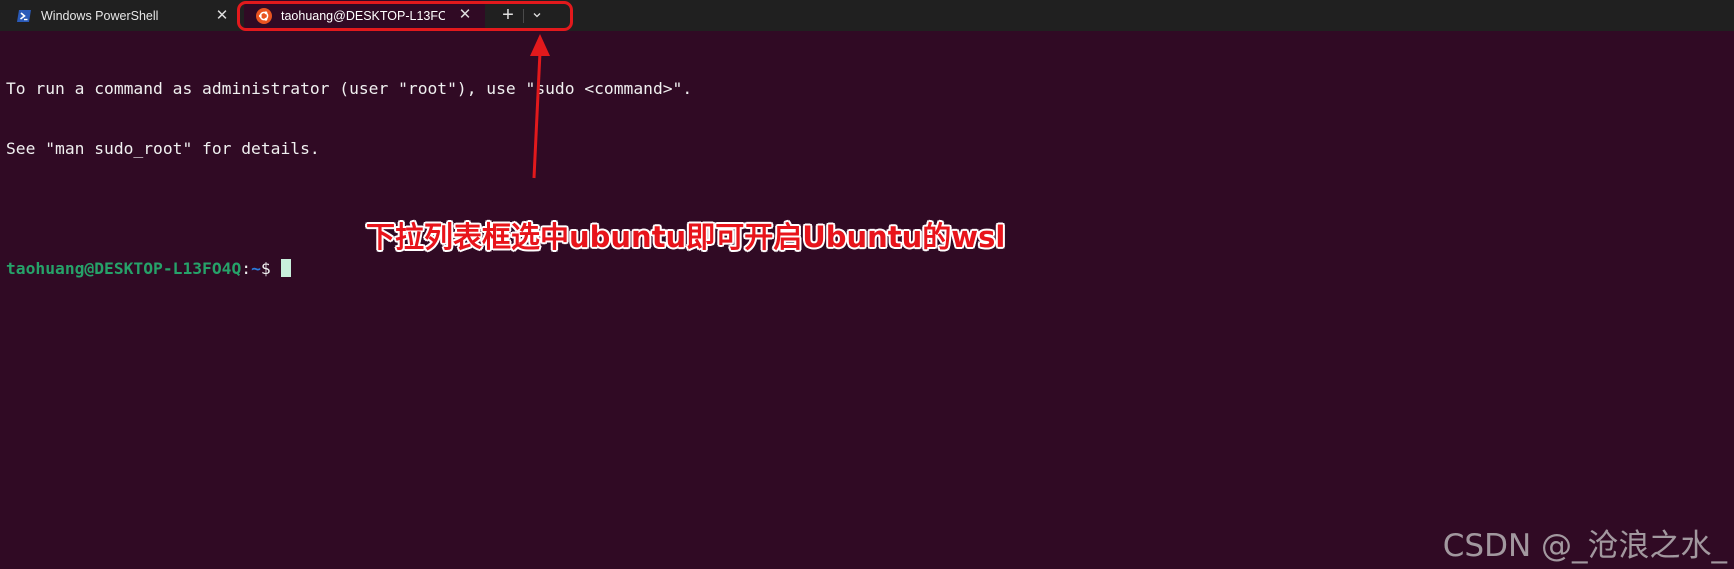 The width and height of the screenshot is (1734, 569). I want to click on prompt-colon: :, so click(246, 268).